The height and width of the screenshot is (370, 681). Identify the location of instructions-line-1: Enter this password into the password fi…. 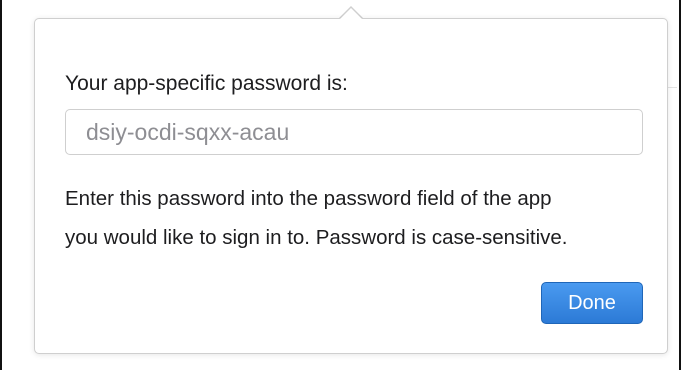
(308, 198).